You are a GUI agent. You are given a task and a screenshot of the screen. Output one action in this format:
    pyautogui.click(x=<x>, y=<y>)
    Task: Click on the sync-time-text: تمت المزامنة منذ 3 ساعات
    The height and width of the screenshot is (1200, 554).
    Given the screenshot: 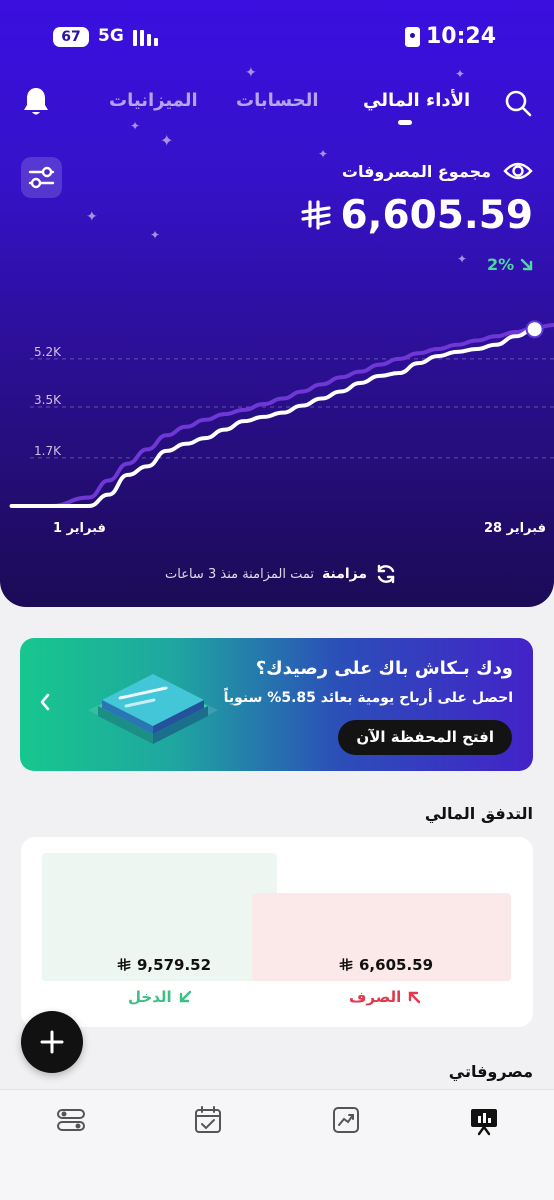 What is the action you would take?
    pyautogui.click(x=239, y=574)
    